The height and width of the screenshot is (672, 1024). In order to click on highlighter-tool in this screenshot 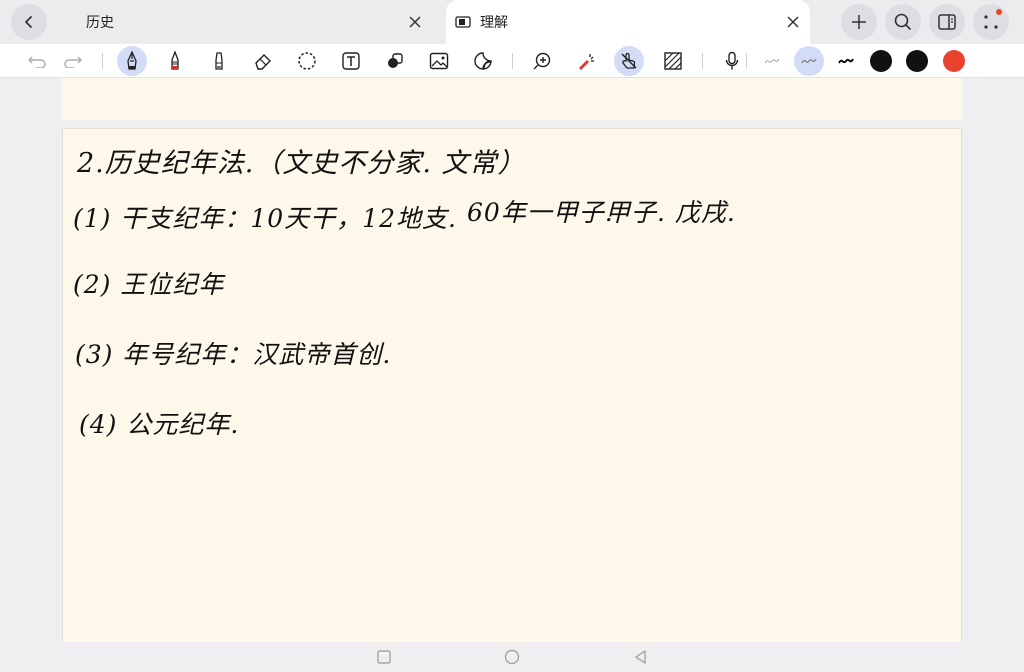, I will do `click(219, 61)`.